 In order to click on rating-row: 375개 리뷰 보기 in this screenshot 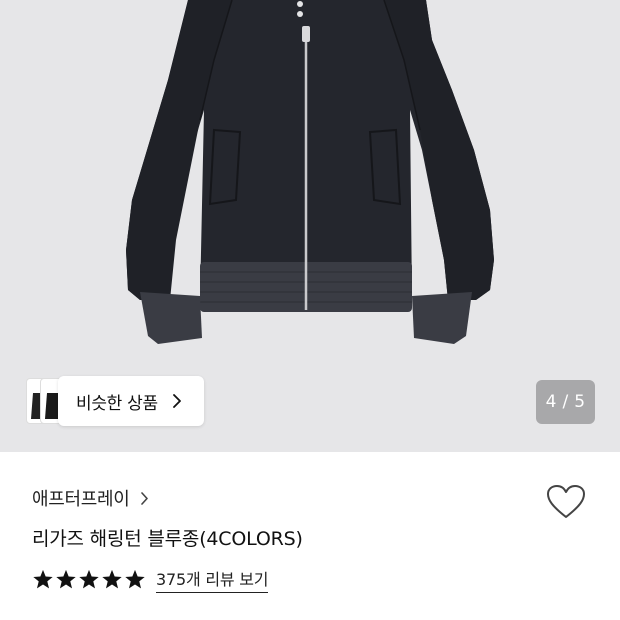, I will do `click(150, 579)`.